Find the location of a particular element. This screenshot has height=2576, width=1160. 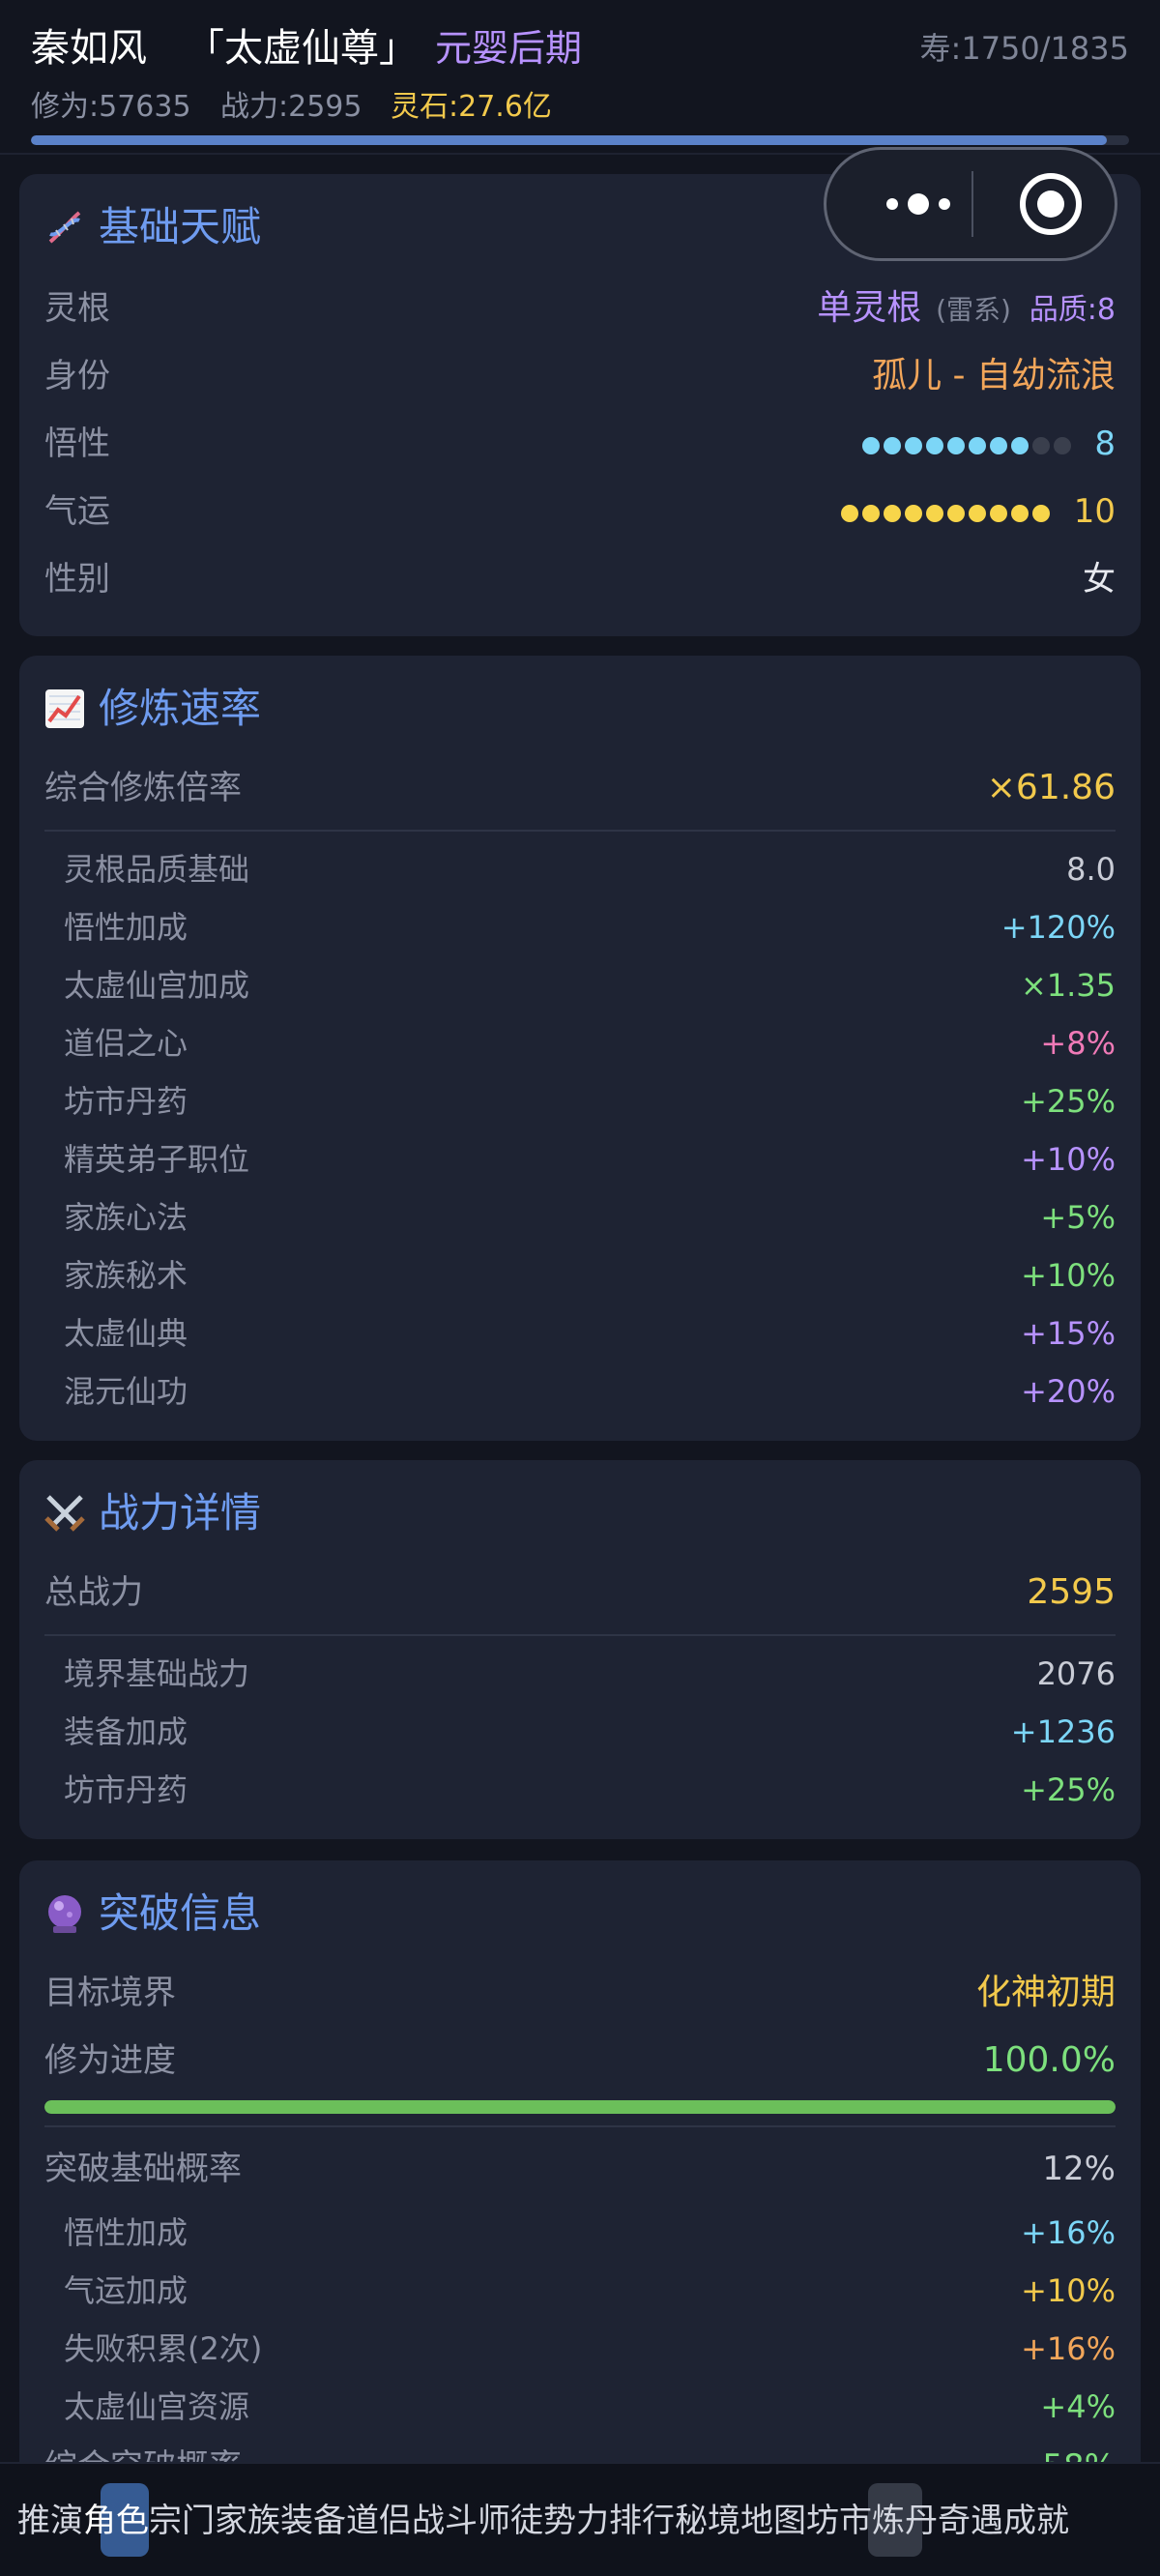

combat-item-label: 坊市丹药 is located at coordinates (126, 1789).